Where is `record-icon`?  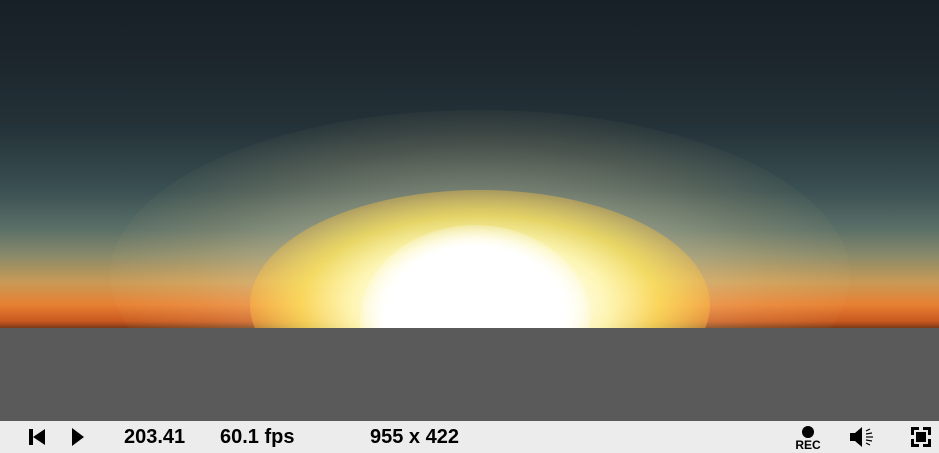 record-icon is located at coordinates (808, 432).